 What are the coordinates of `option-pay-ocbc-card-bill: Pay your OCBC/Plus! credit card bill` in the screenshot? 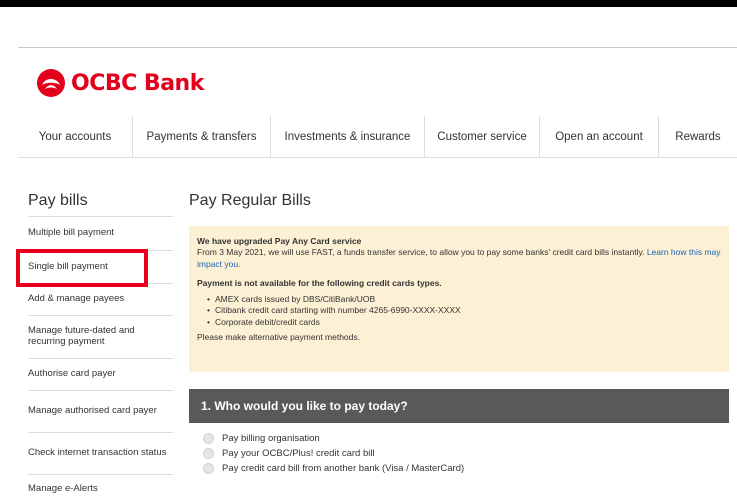 It's located at (333, 453).